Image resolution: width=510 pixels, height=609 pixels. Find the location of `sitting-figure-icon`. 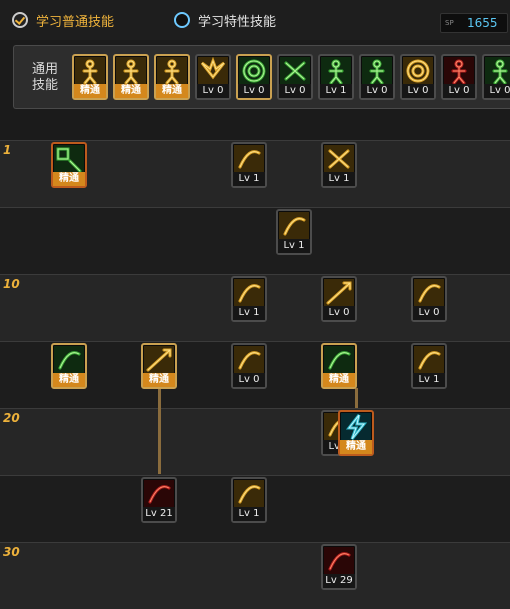

sitting-figure-icon is located at coordinates (90, 71).